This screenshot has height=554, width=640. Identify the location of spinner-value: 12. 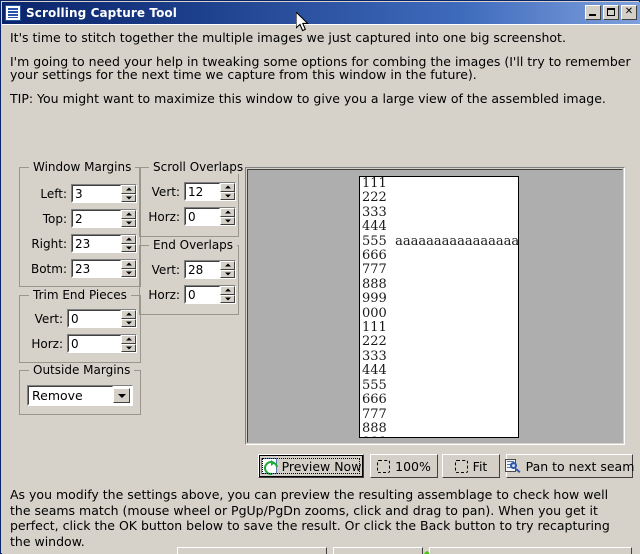
(202, 191).